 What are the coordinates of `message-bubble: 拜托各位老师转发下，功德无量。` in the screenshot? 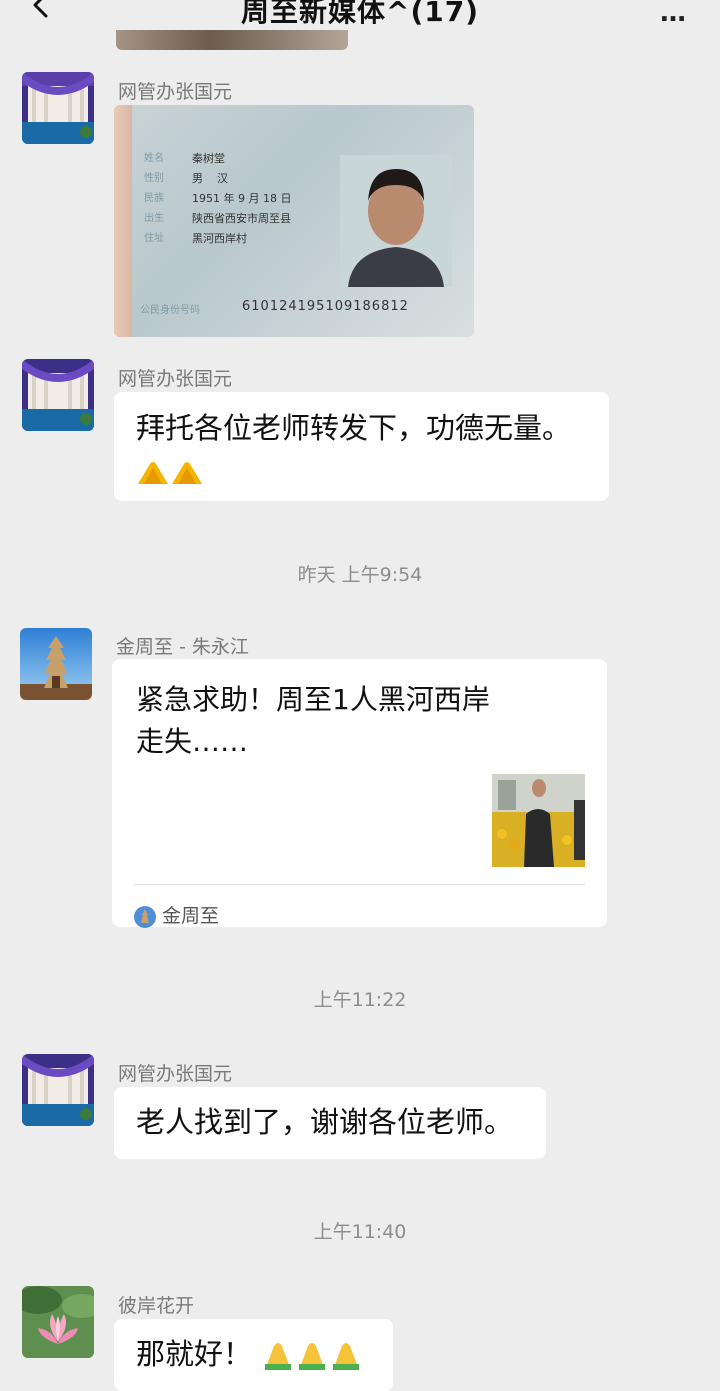 It's located at (361, 446).